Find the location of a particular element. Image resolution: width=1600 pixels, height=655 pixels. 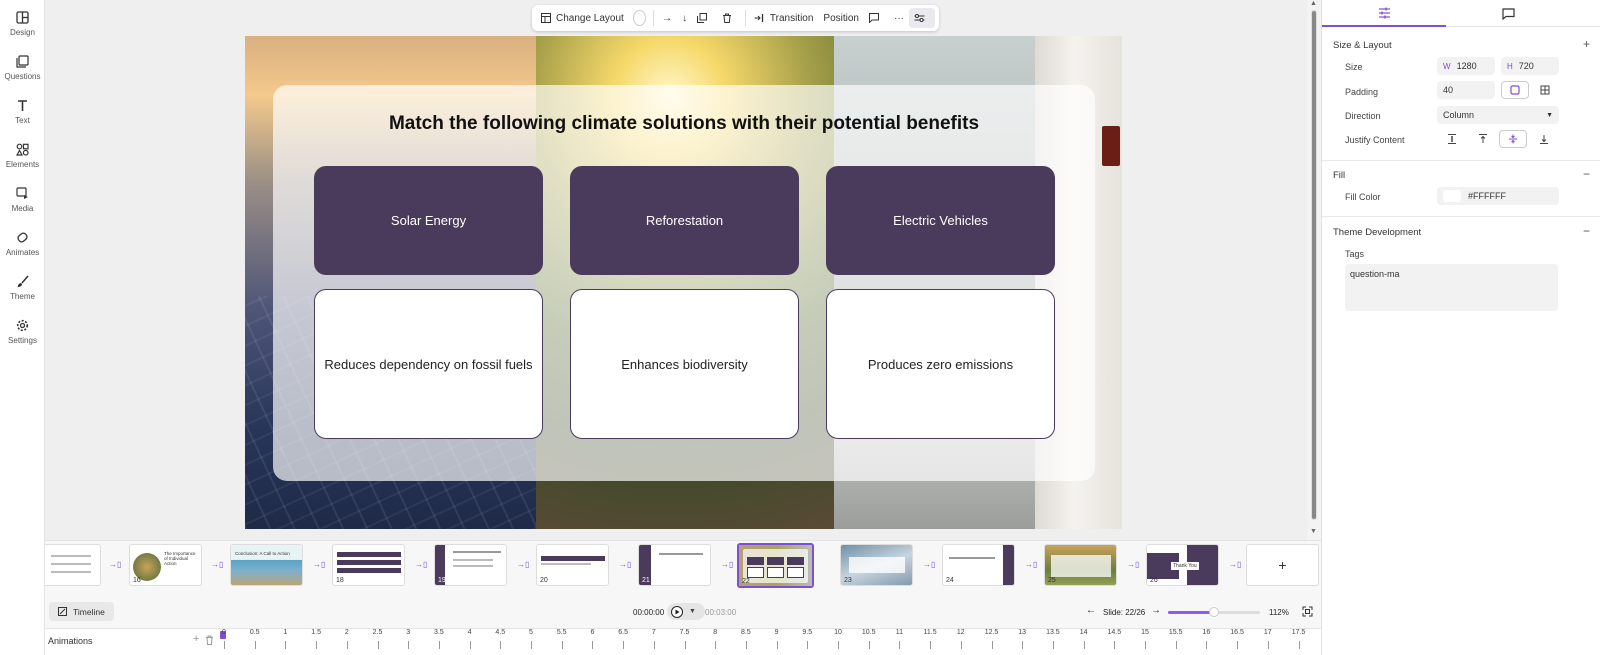

duplicate-button is located at coordinates (704, 18).